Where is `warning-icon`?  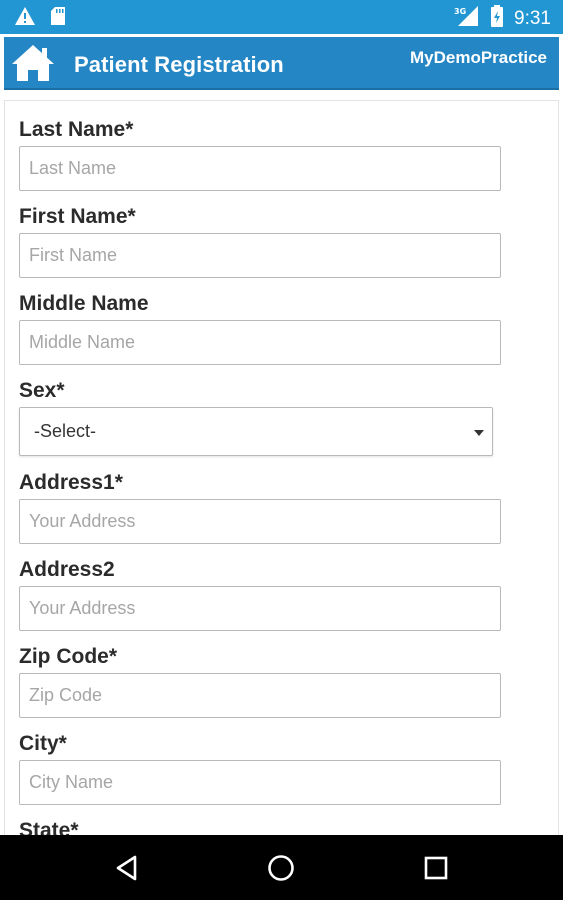
warning-icon is located at coordinates (25, 18).